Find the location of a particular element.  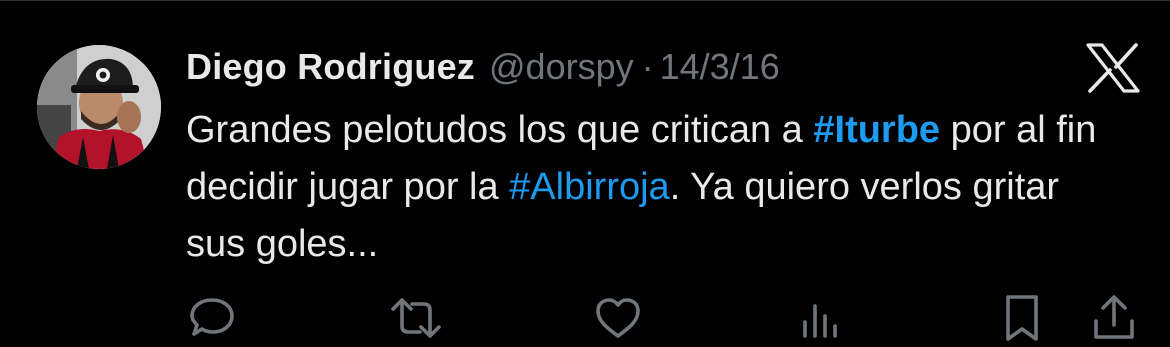

like-button is located at coordinates (618, 318).